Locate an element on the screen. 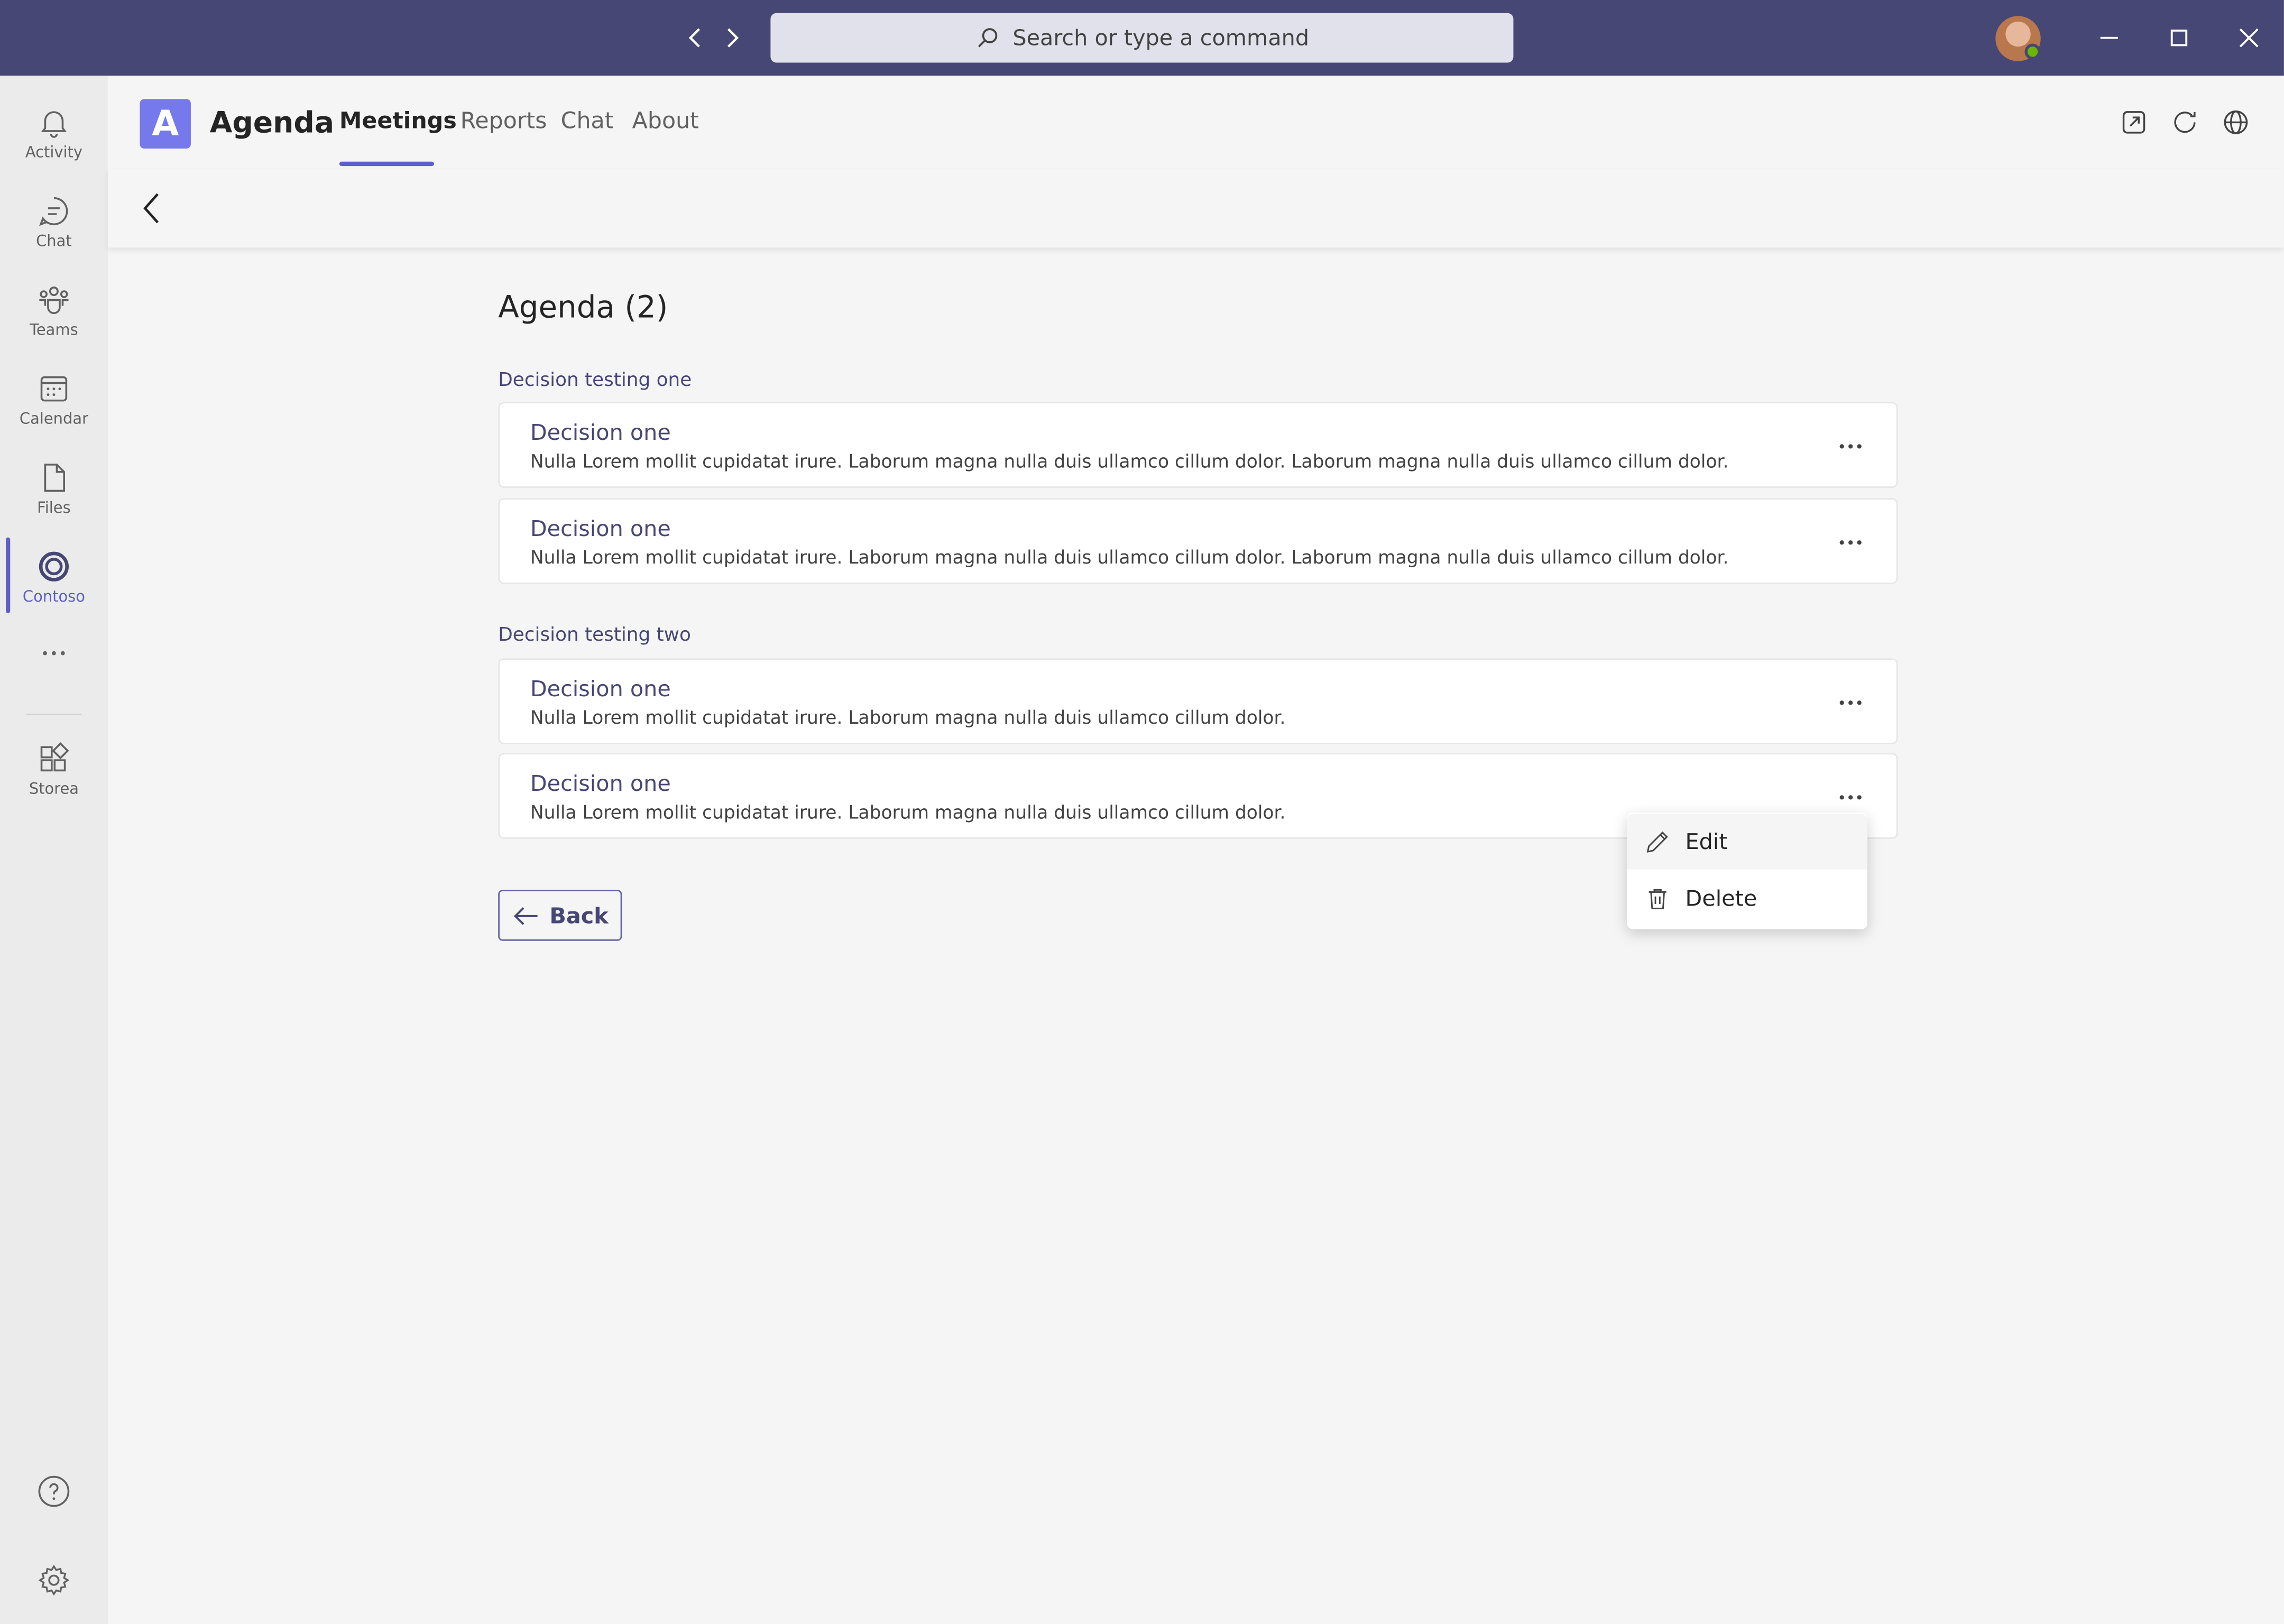 The height and width of the screenshot is (1624, 2284). rail-item-teams: Teams is located at coordinates (54, 324).